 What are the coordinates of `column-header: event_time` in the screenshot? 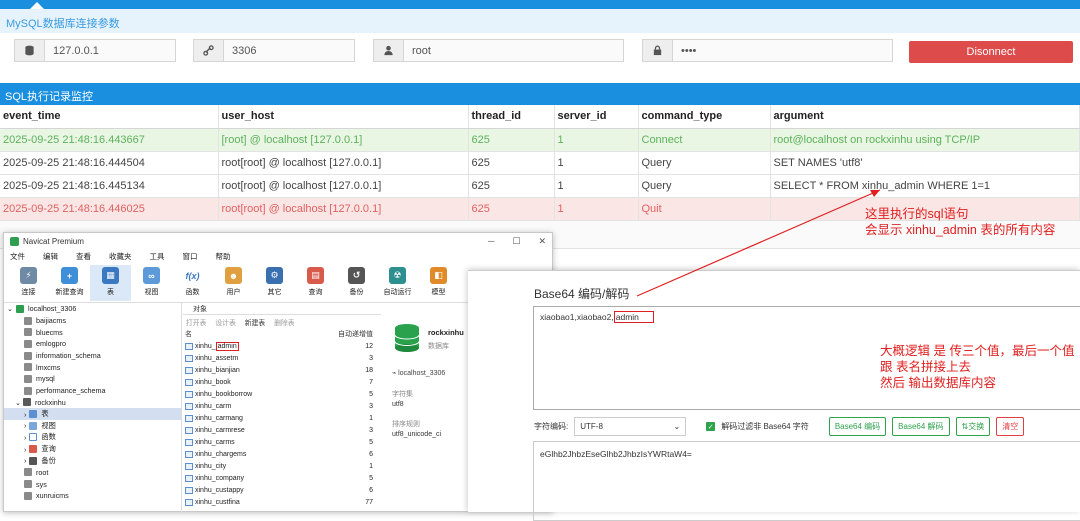 It's located at (109, 117).